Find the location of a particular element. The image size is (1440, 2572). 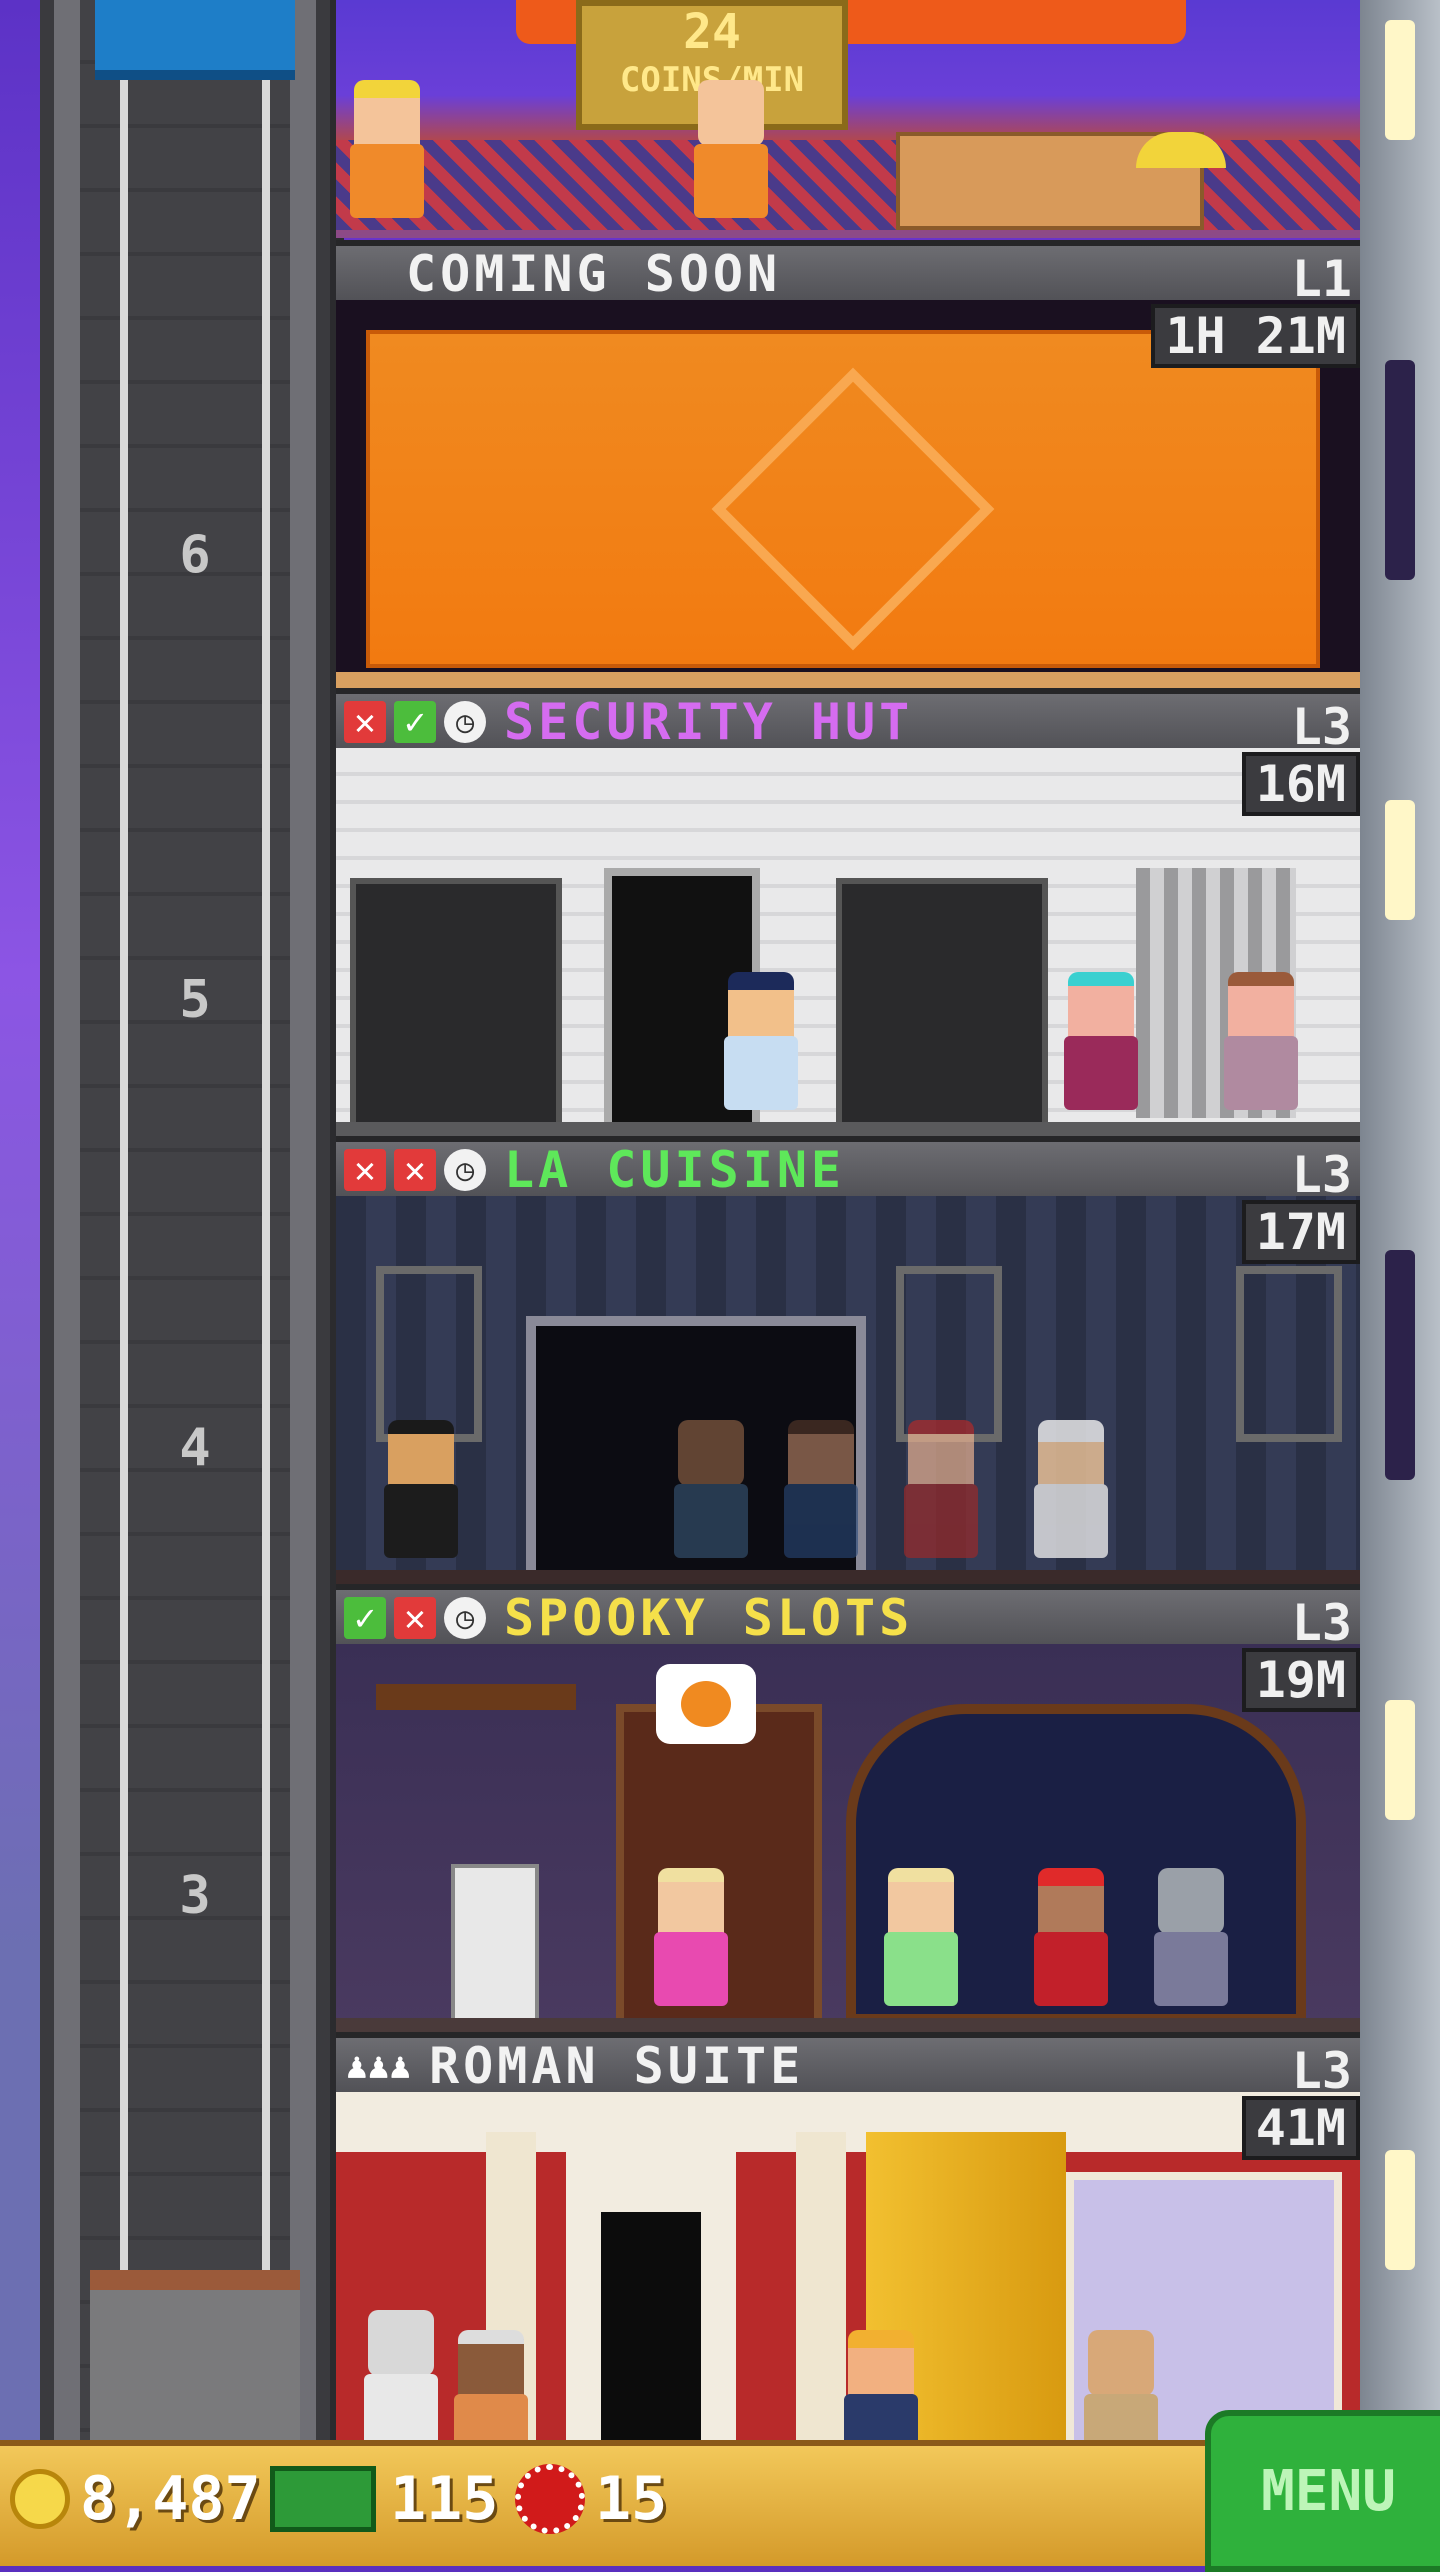

floor-title: SPOOKY SLOTS is located at coordinates (709, 1618).